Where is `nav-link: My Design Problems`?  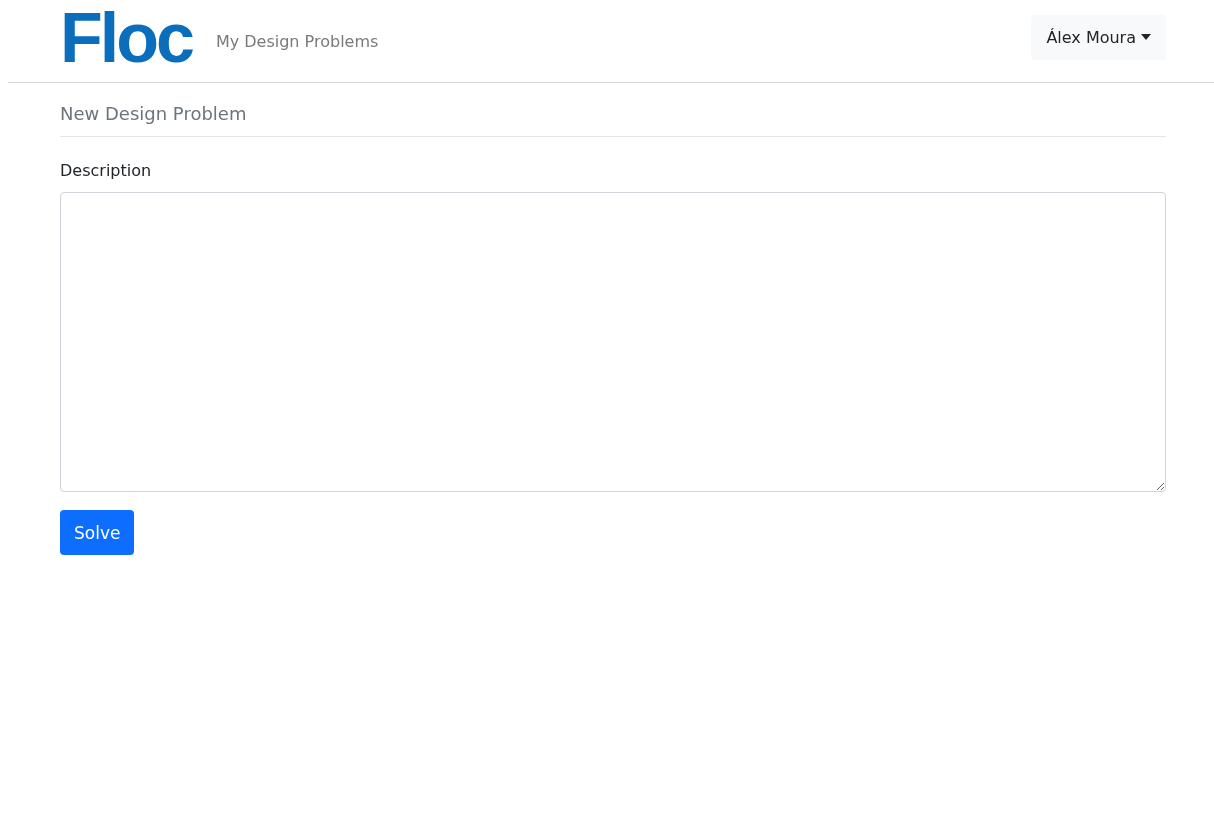
nav-link: My Design Problems is located at coordinates (297, 41).